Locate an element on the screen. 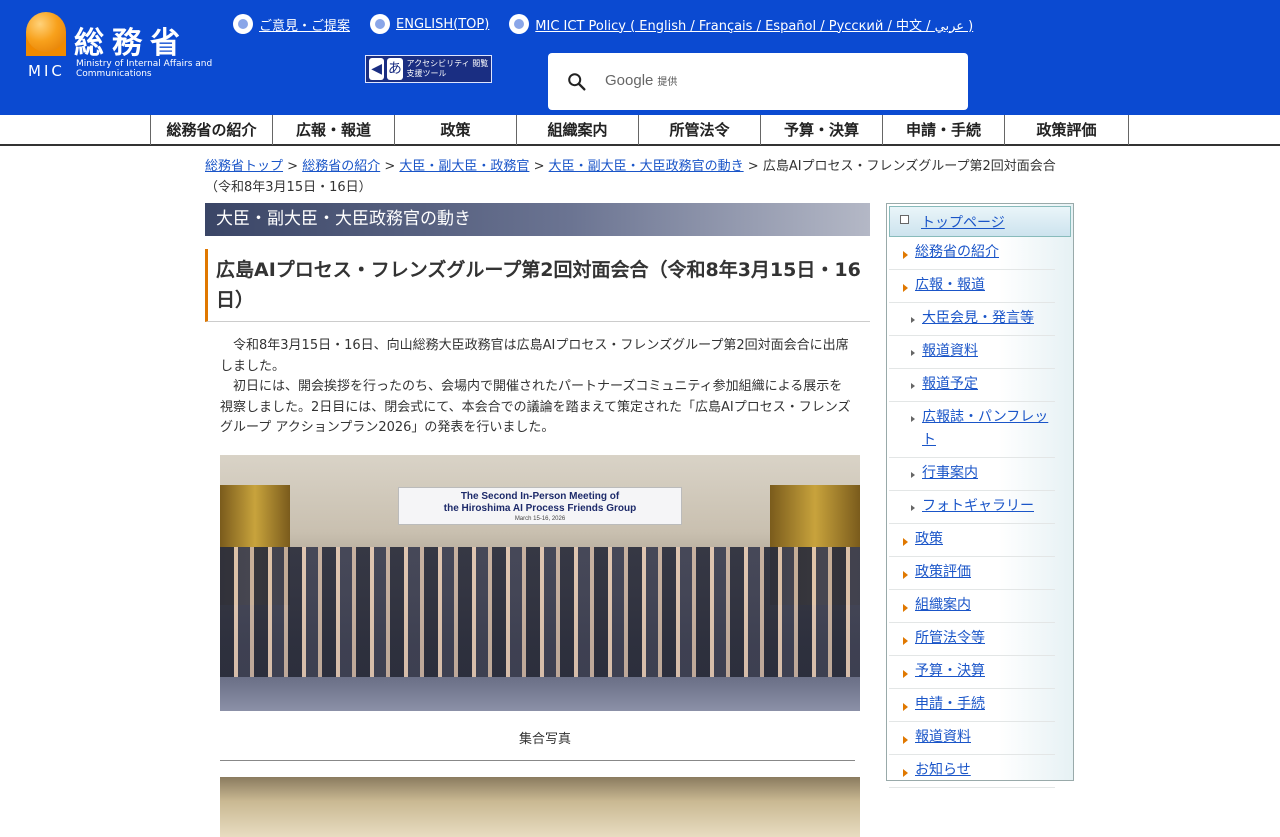  sidenav-subitem: 報道予定 is located at coordinates (972, 385).